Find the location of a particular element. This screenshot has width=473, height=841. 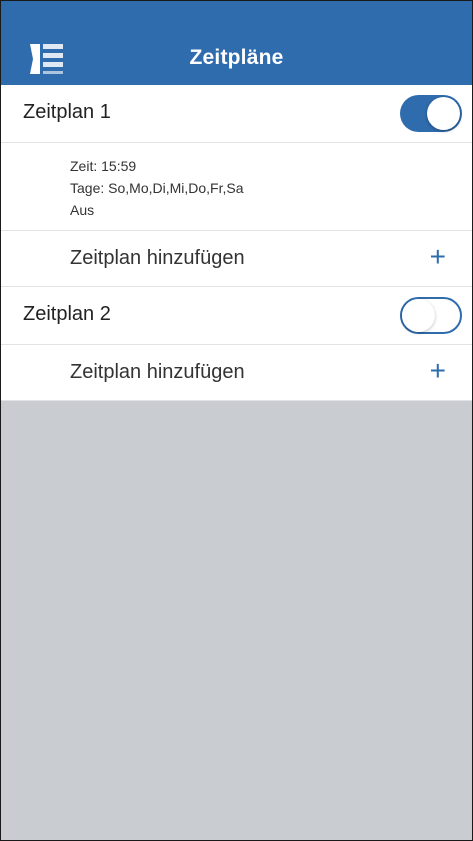

schedule-2-header: Zeitplan 2 is located at coordinates (236, 316).